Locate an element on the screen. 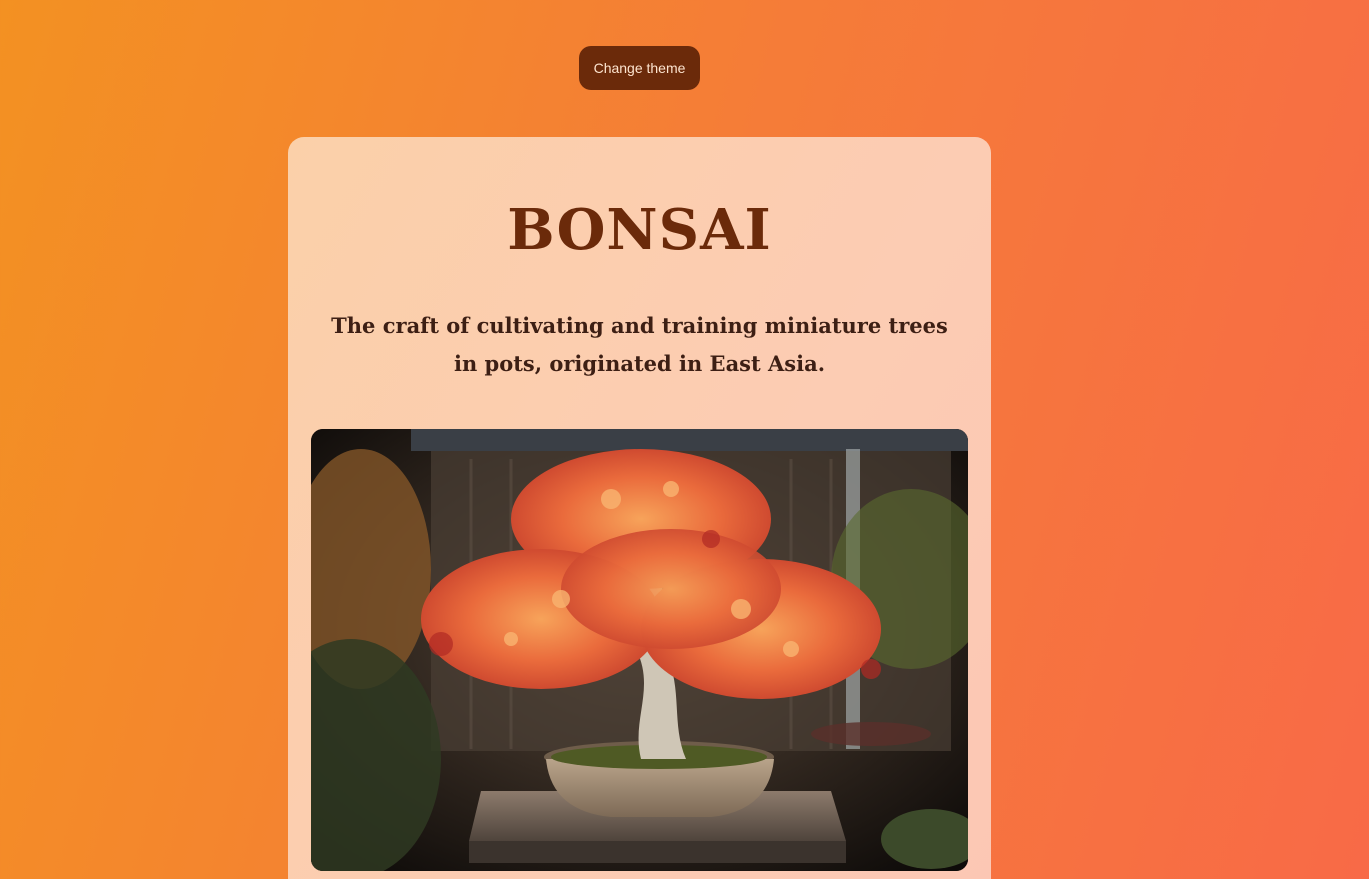  change-theme-button: Change theme is located at coordinates (639, 68).